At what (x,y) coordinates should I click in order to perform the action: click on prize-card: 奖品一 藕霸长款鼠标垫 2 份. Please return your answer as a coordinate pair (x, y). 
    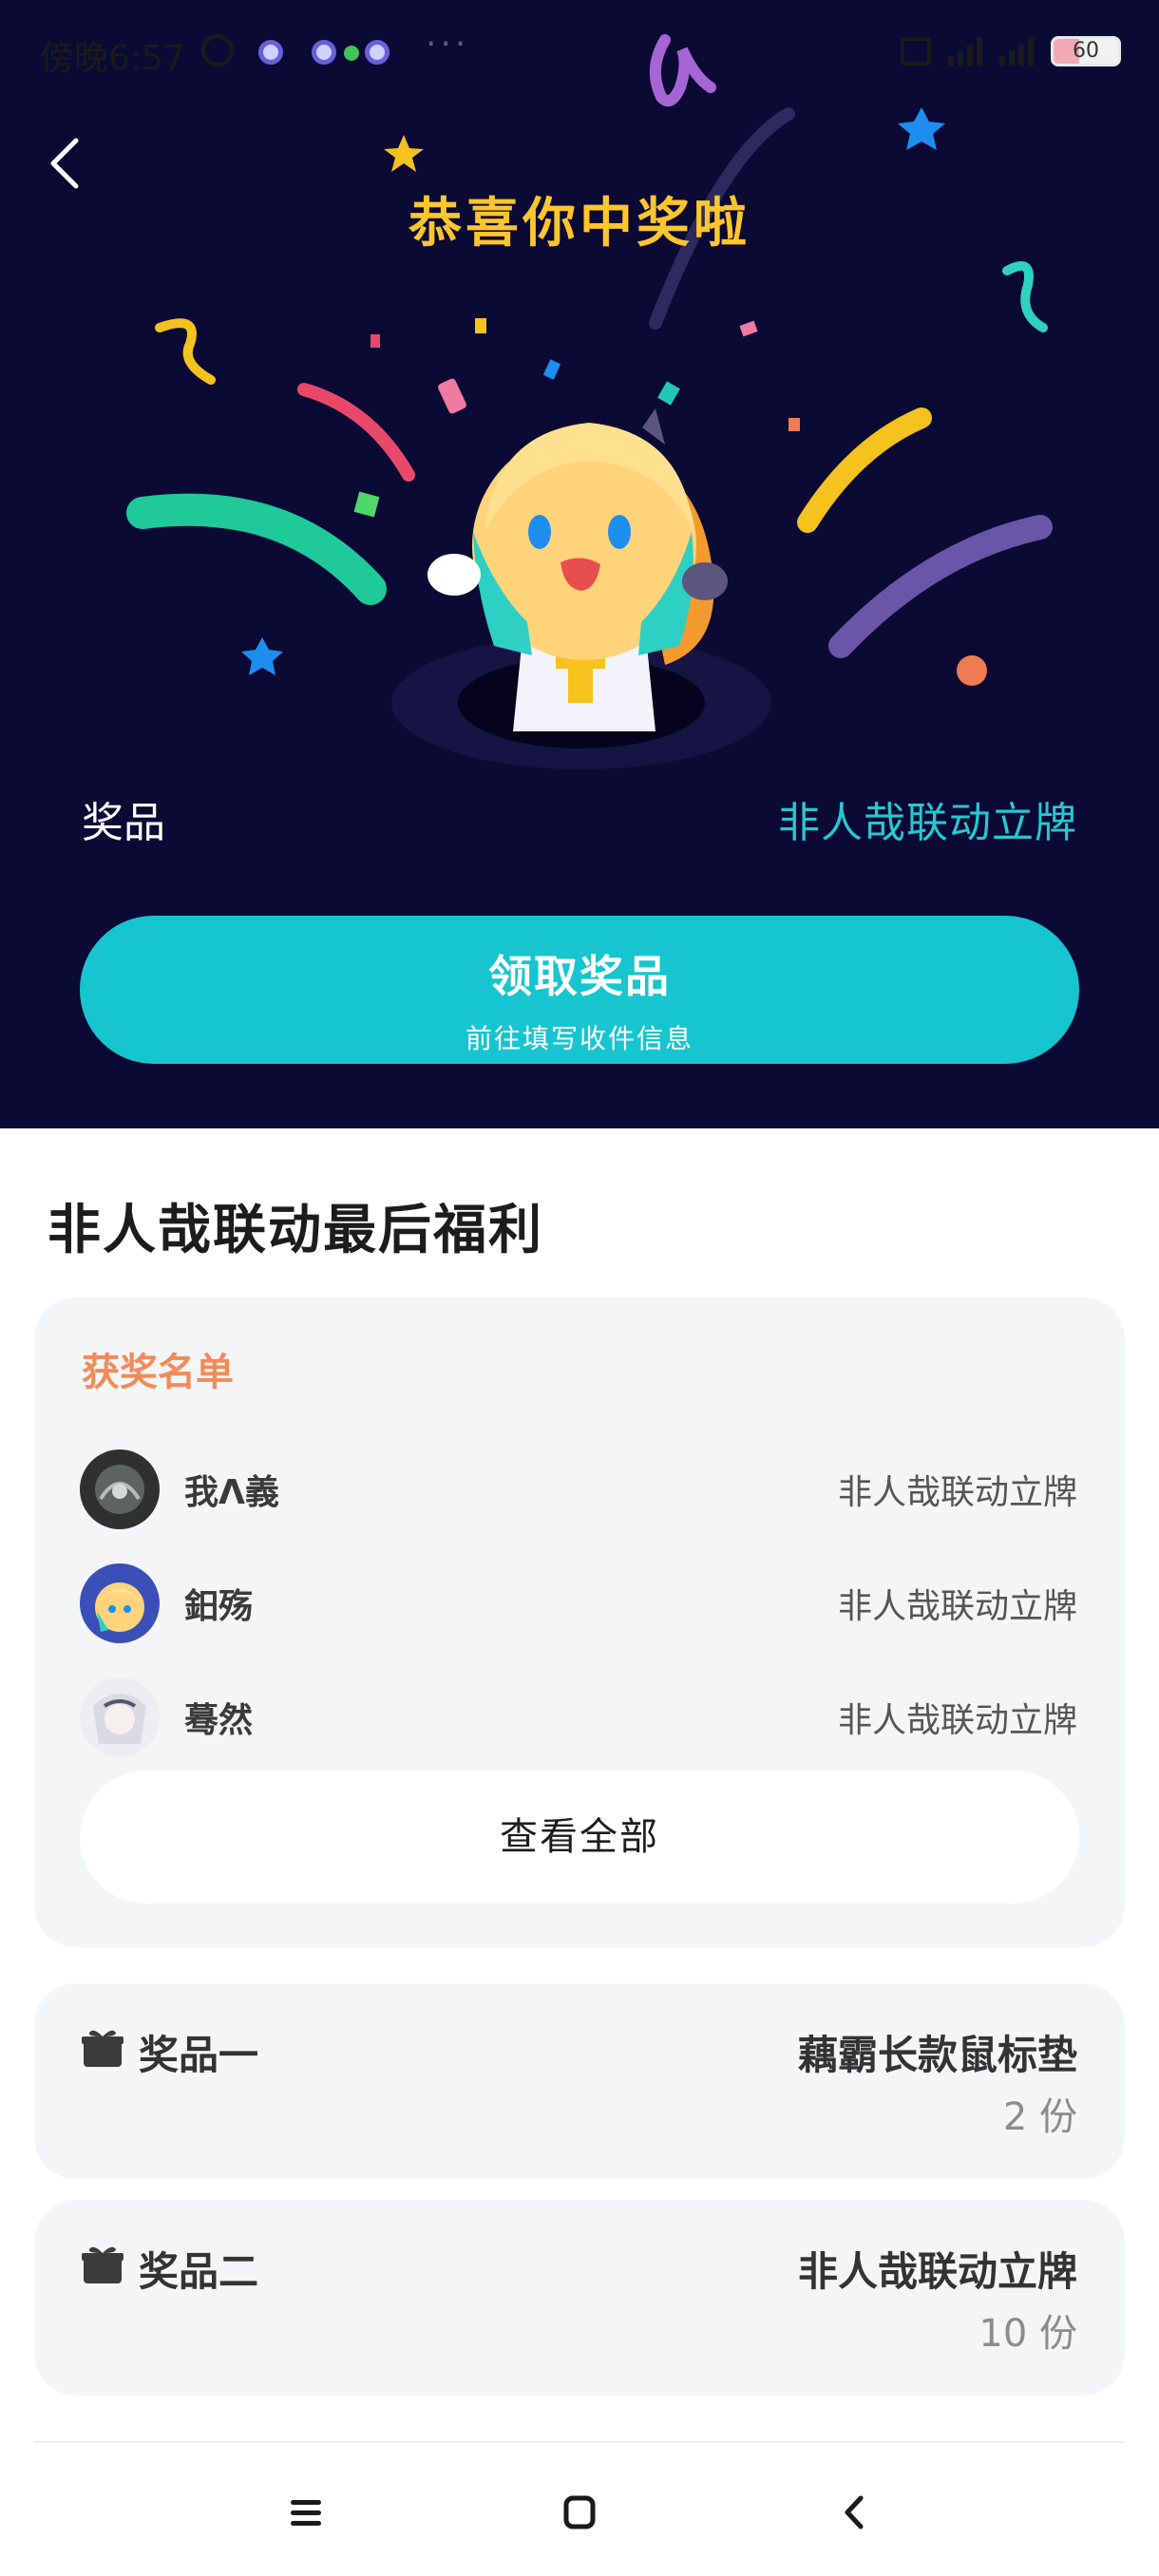
    Looking at the image, I should click on (579, 2081).